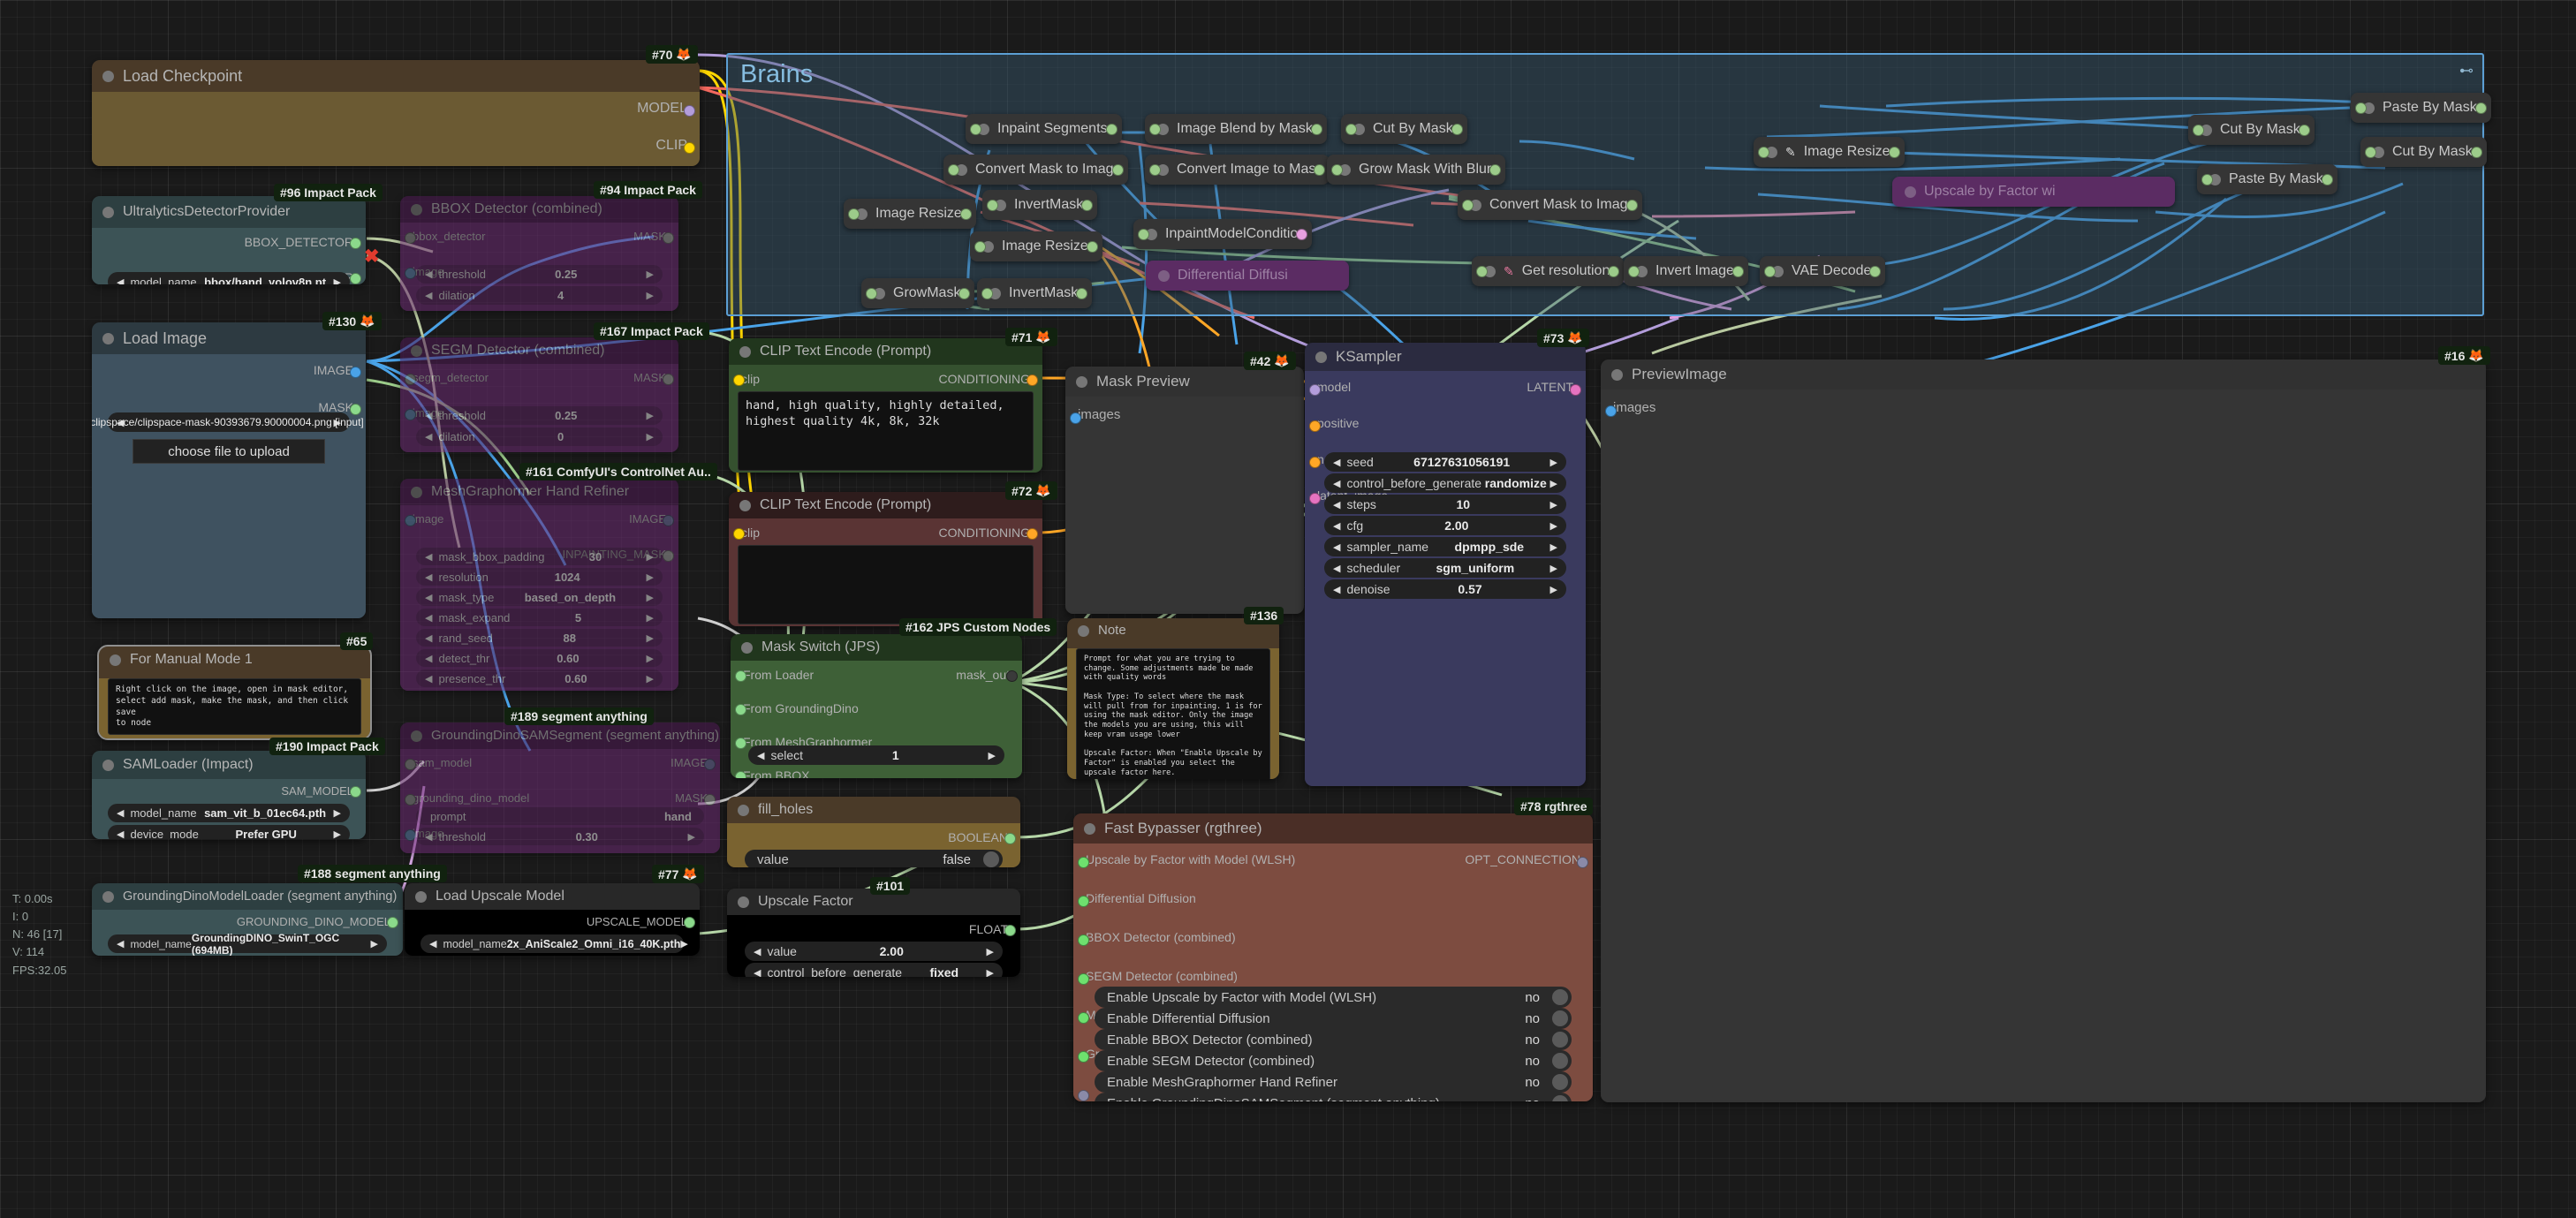 The height and width of the screenshot is (1218, 2576). What do you see at coordinates (356, 243) in the screenshot?
I see `output-pin-bbox-detector` at bounding box center [356, 243].